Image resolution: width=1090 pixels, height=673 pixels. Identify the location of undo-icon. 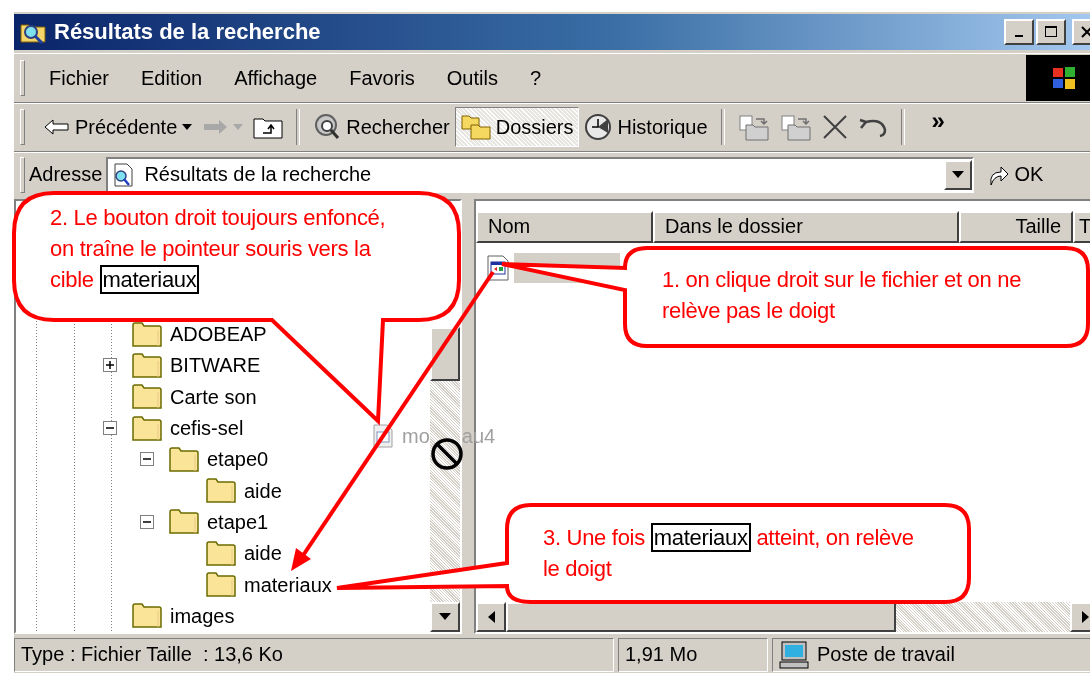
(872, 127).